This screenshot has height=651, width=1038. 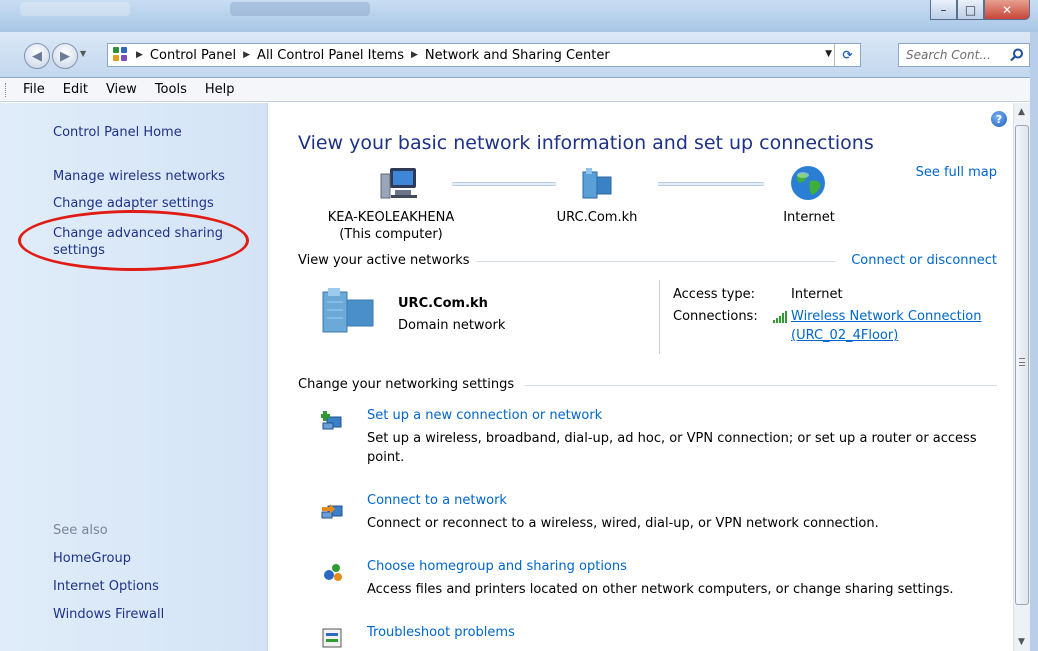 What do you see at coordinates (817, 294) in the screenshot?
I see `access-type-value: Internet` at bounding box center [817, 294].